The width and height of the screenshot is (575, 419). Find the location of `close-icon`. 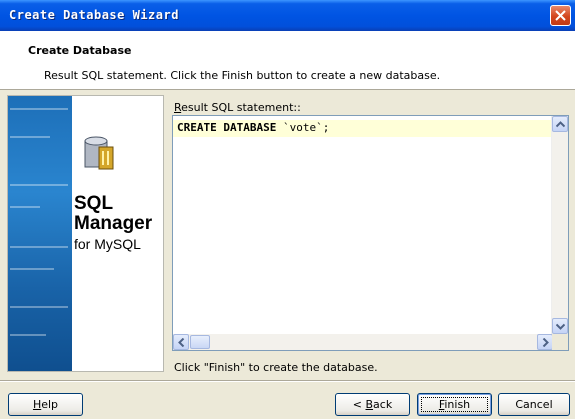

close-icon is located at coordinates (560, 15).